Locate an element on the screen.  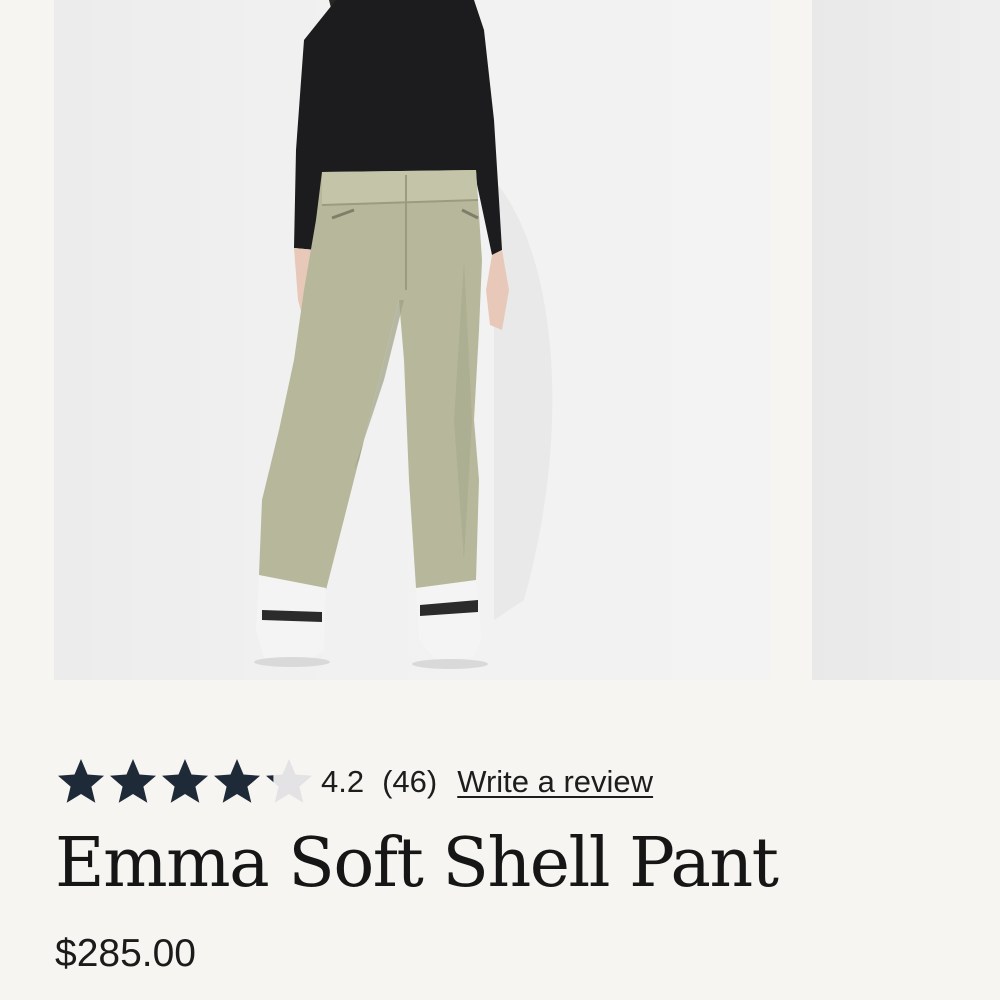
product-price: $285.00 is located at coordinates (125, 953).